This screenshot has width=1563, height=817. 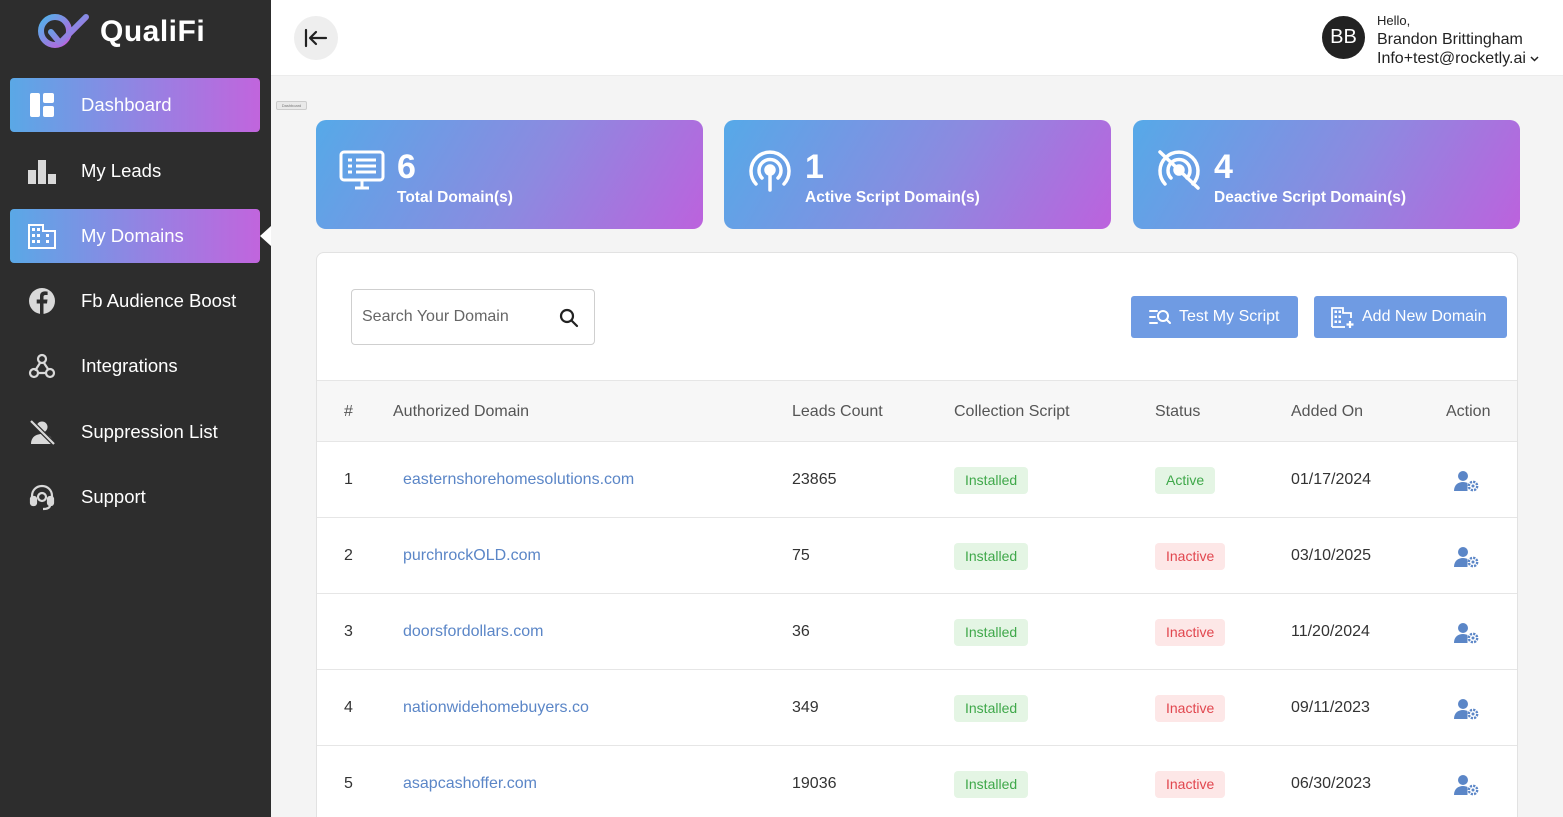 I want to click on stat-value: 4, so click(x=1223, y=167).